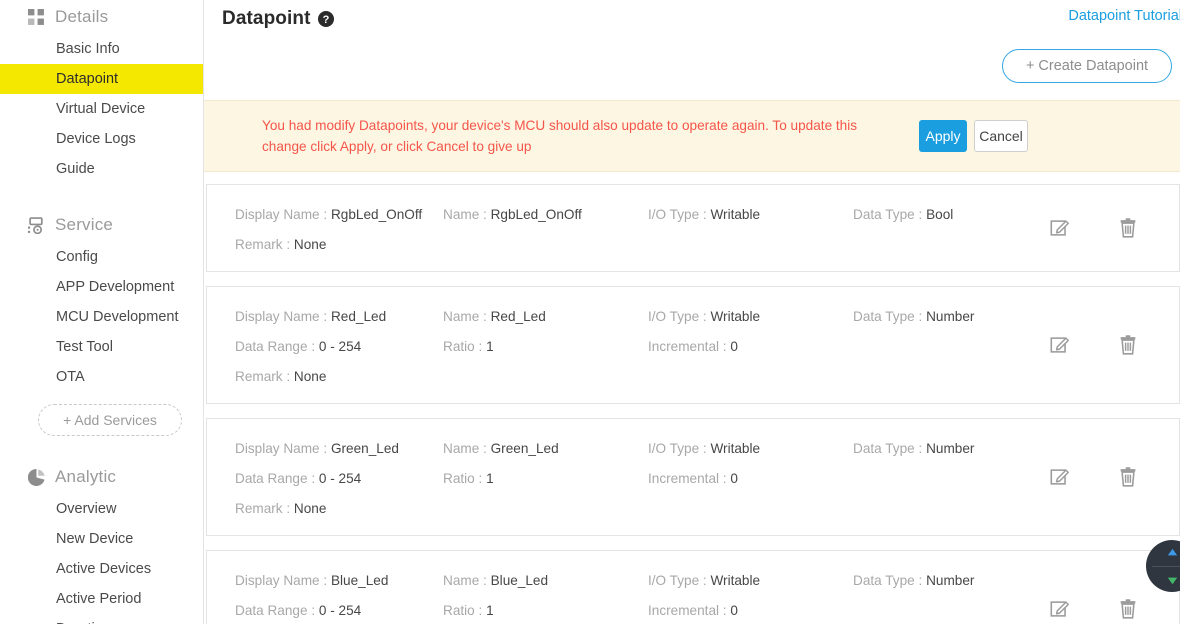 This screenshot has height=624, width=1180. I want to click on server-gear-icon, so click(36, 225).